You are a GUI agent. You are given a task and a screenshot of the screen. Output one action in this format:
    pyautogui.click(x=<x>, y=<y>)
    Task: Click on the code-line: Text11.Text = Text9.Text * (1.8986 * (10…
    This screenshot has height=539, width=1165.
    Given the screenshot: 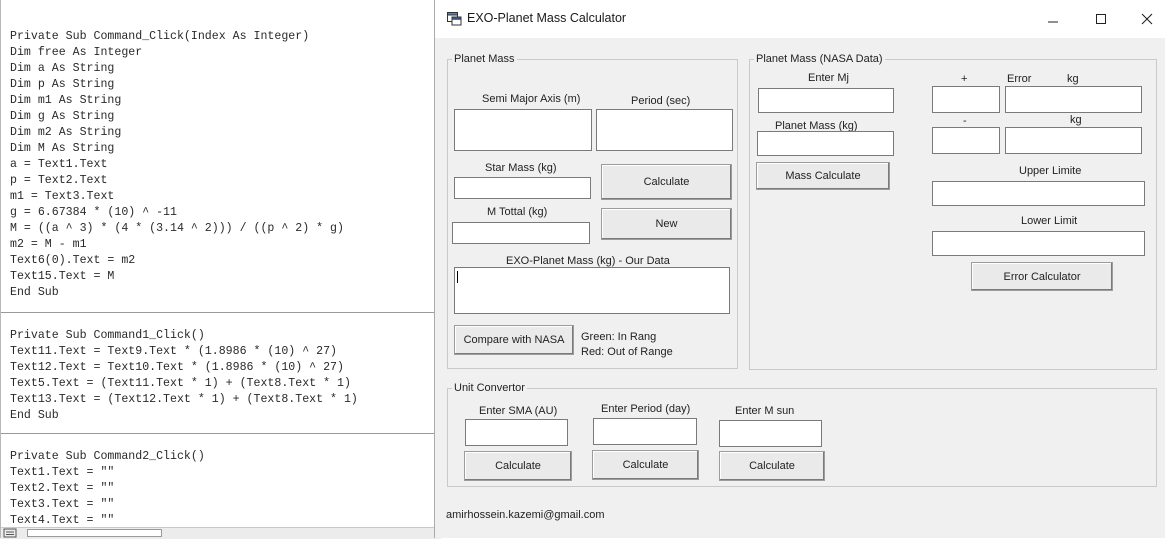 What is the action you would take?
    pyautogui.click(x=173, y=352)
    